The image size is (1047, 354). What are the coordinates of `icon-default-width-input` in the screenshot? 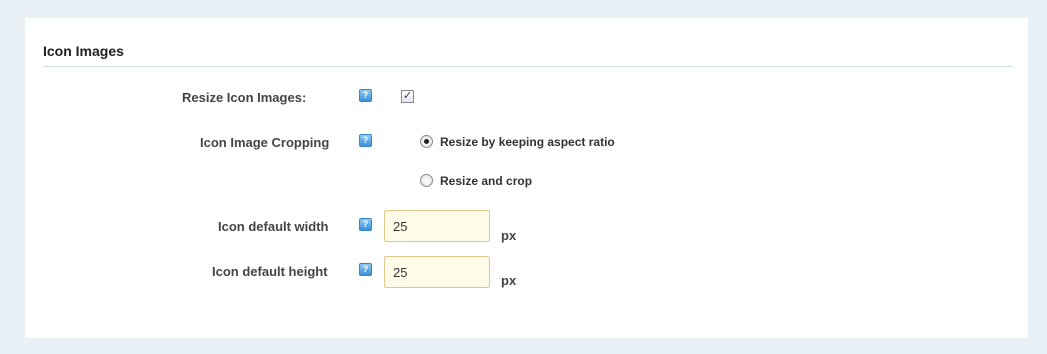 It's located at (437, 226).